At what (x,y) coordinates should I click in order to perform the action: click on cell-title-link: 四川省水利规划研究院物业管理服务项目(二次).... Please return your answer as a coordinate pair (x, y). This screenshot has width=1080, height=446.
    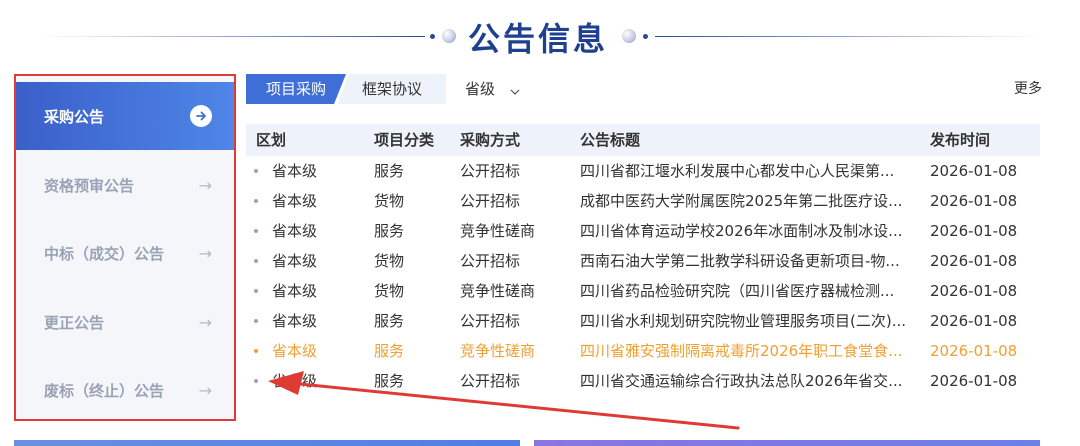
    Looking at the image, I should click on (748, 321).